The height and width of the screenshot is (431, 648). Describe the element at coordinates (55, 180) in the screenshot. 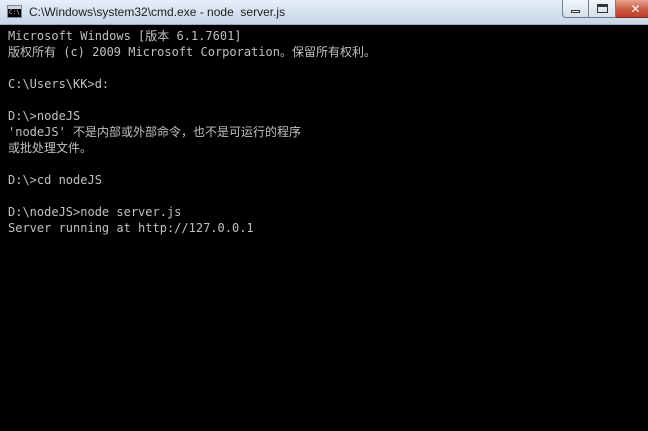

I see `console-line: D:\>cd nodeJS` at that location.